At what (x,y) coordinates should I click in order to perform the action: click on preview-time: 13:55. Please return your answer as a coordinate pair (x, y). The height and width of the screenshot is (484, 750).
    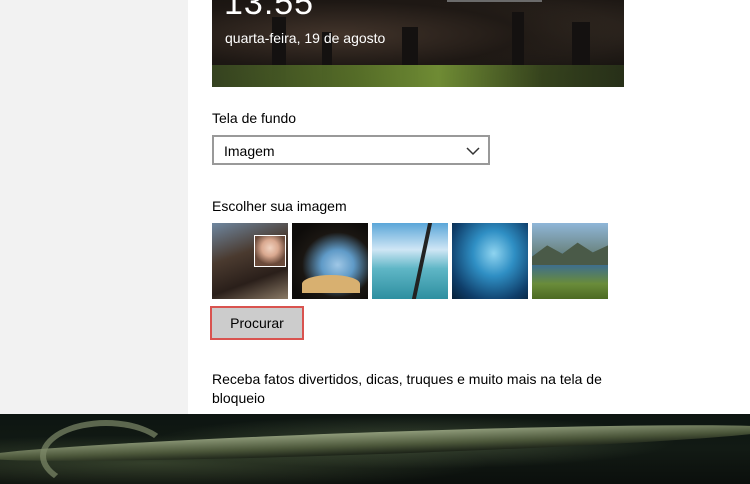
    Looking at the image, I should click on (269, 11).